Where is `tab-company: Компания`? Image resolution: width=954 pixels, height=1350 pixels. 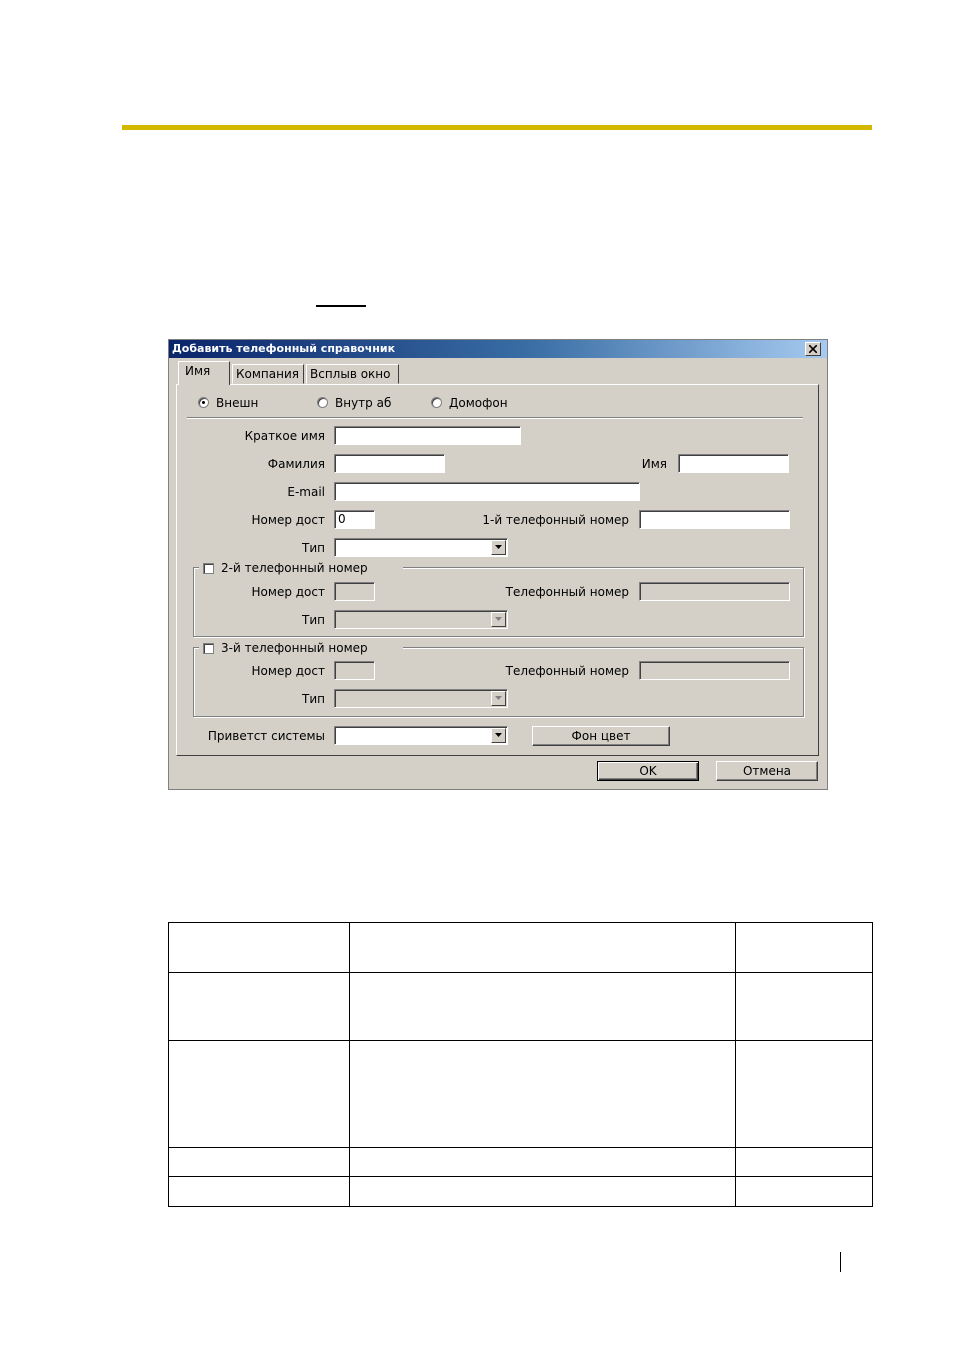
tab-company: Компания is located at coordinates (268, 374).